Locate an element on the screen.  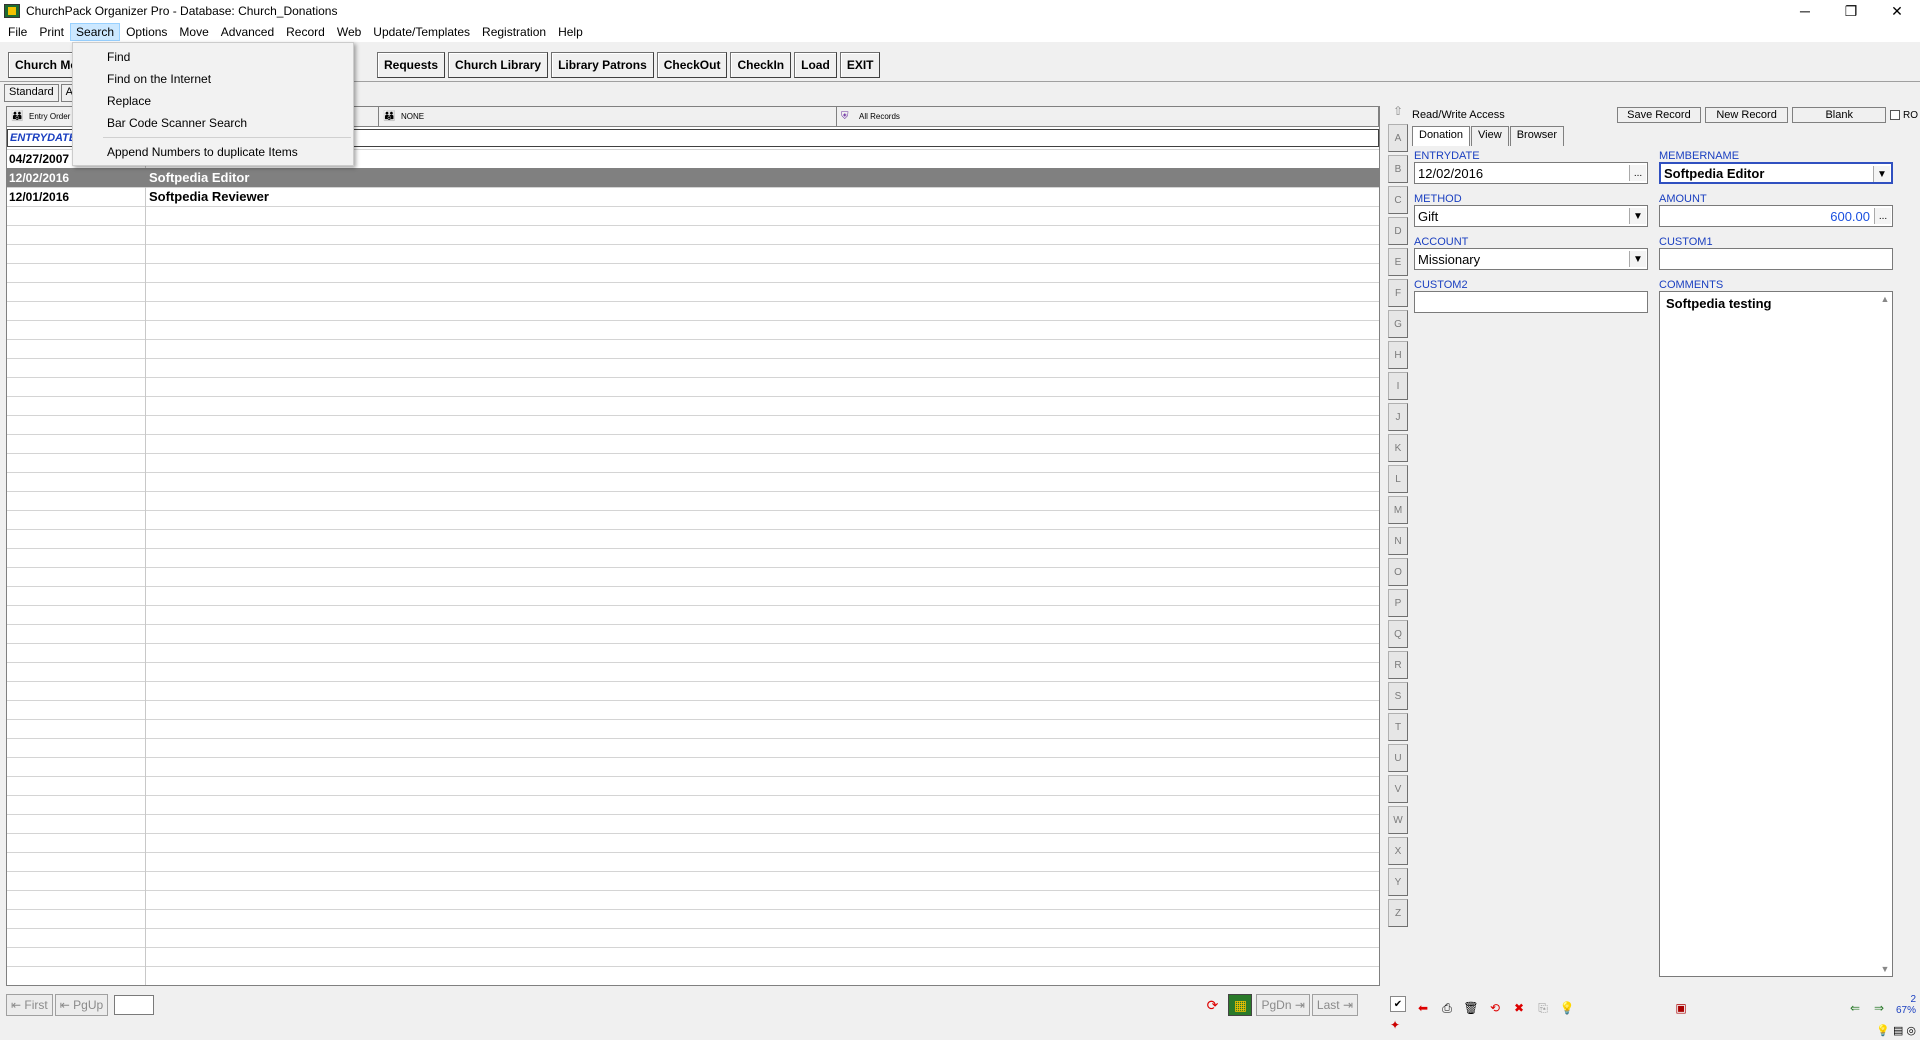
restore-button: ❐ is located at coordinates (1851, 11).